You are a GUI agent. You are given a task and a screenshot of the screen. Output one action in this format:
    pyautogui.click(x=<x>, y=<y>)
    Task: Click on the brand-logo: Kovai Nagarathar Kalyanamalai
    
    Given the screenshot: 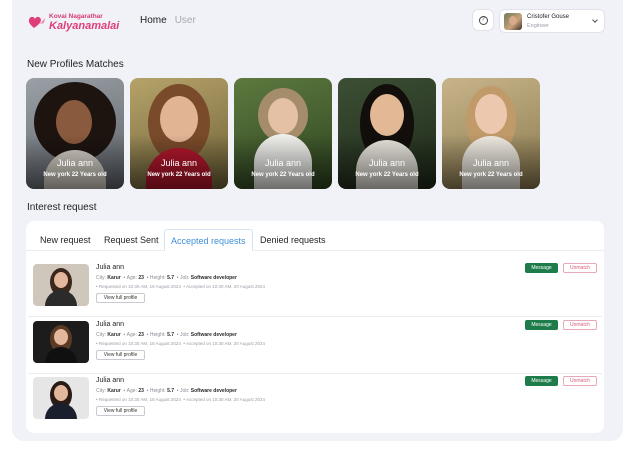 What is the action you would take?
    pyautogui.click(x=74, y=23)
    